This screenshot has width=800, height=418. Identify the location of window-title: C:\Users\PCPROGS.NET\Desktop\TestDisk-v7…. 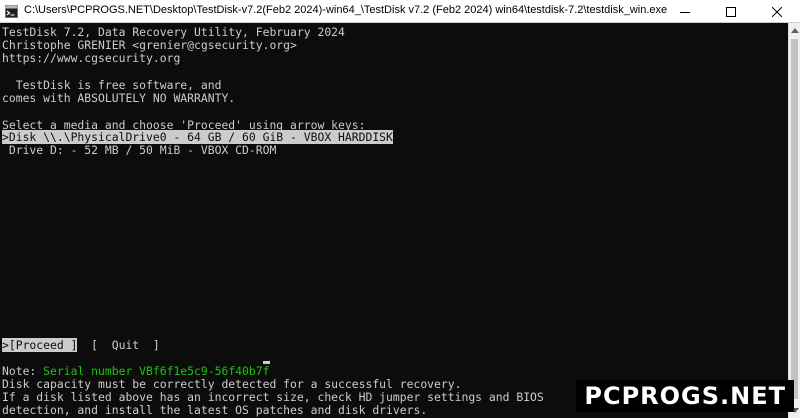
(346, 10).